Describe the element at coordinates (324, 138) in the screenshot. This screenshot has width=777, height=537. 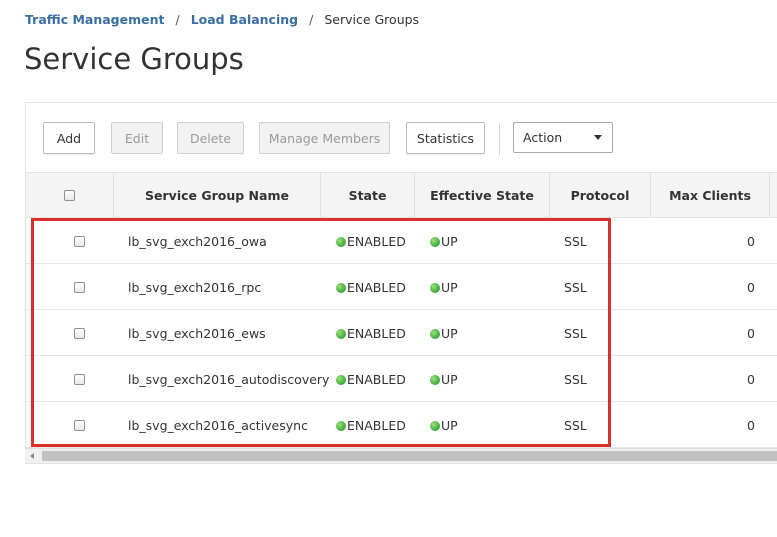
I see `manage-members-button: Manage Members` at that location.